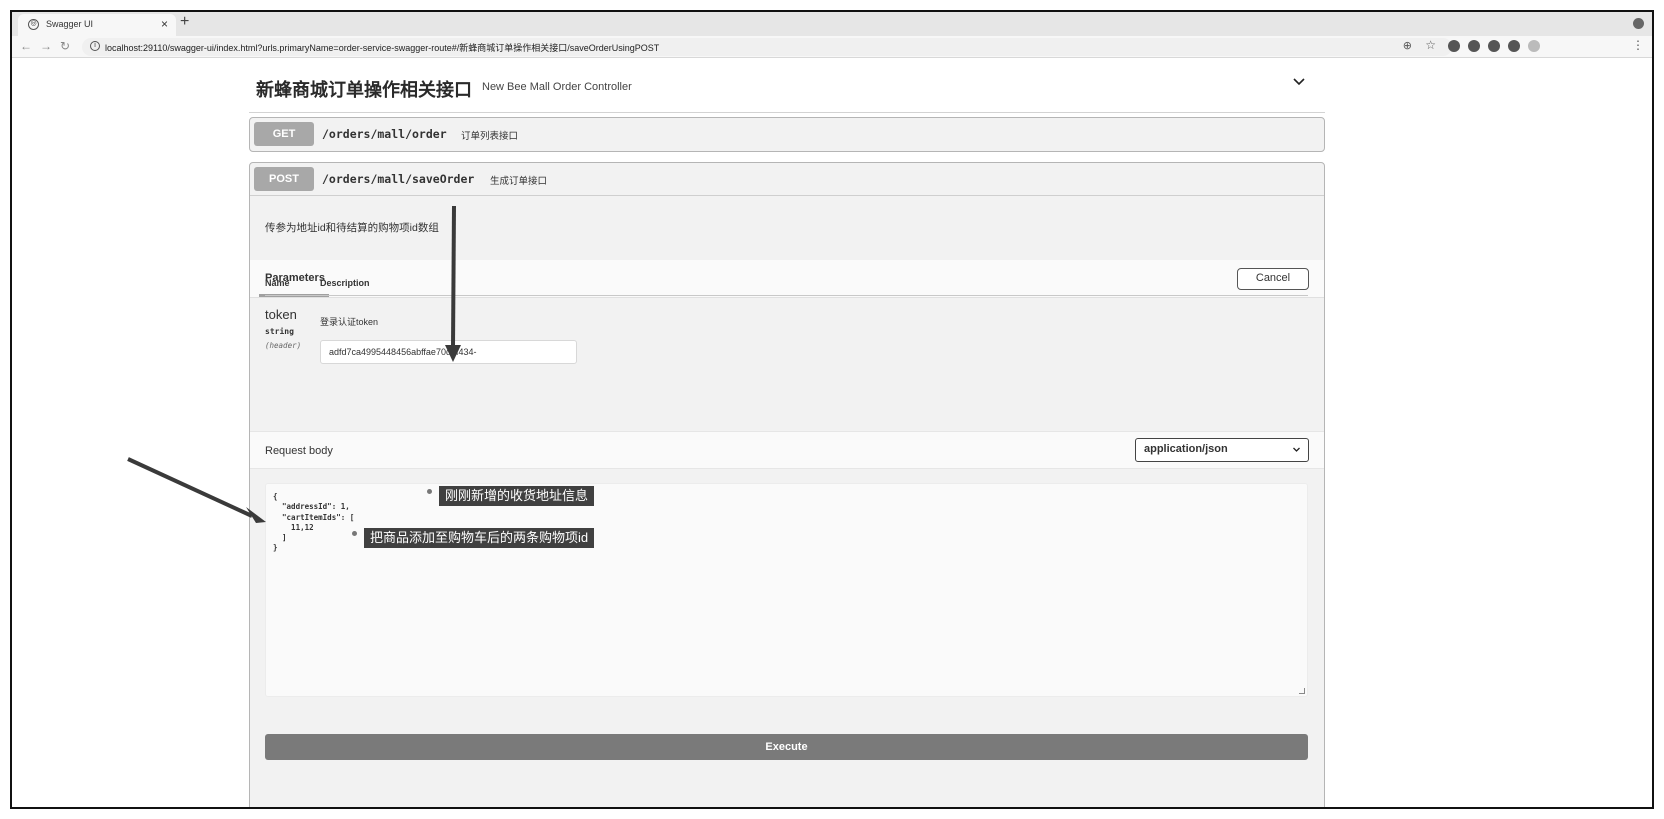 This screenshot has height=819, width=1664. I want to click on endpoint-path: /orders/mall/saveOrder, so click(398, 179).